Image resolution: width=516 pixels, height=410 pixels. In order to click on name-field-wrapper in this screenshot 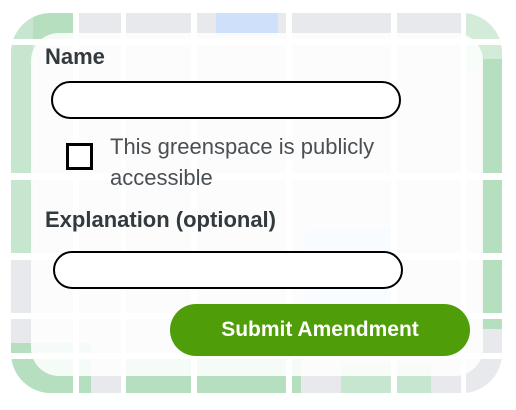, I will do `click(226, 100)`.